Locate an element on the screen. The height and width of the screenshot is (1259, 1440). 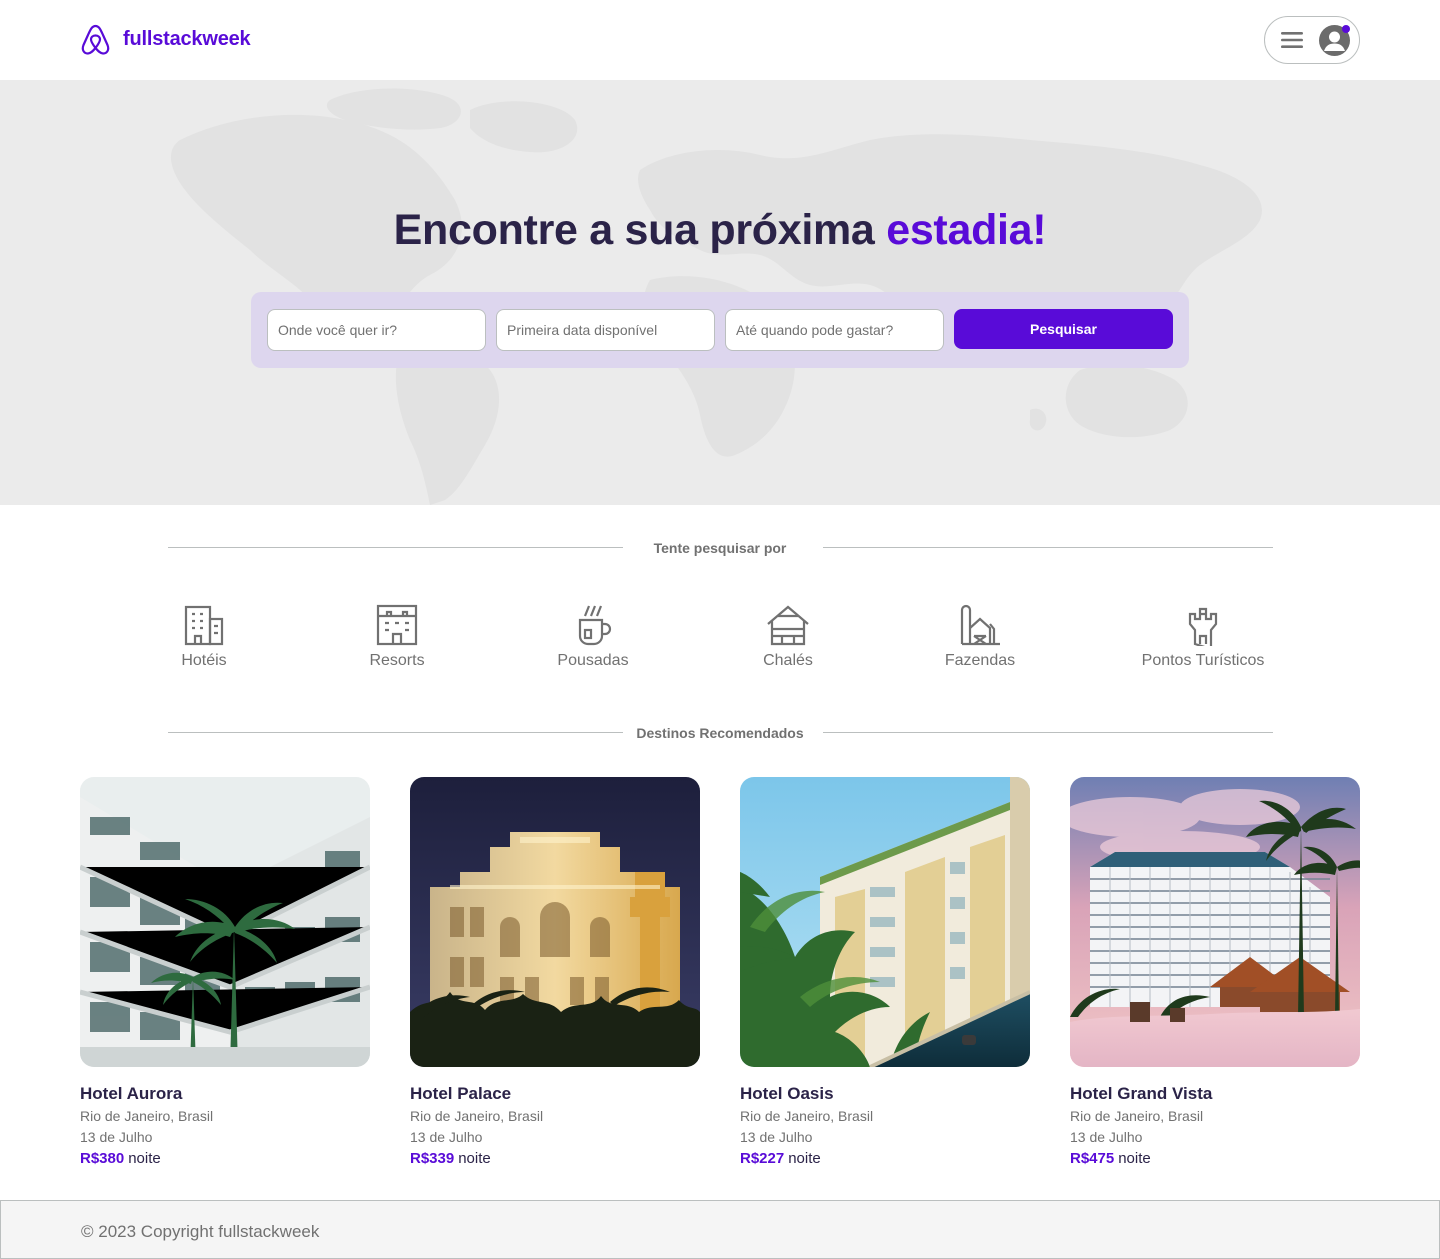
destination-input is located at coordinates (376, 330).